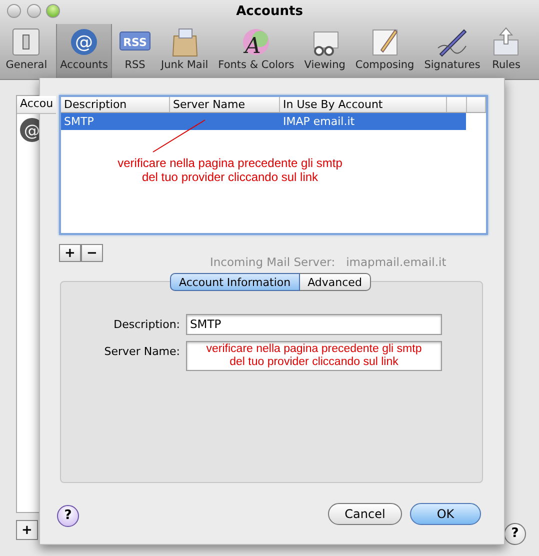 Image resolution: width=539 pixels, height=556 pixels. I want to click on toolbar-button: Composing, so click(385, 51).